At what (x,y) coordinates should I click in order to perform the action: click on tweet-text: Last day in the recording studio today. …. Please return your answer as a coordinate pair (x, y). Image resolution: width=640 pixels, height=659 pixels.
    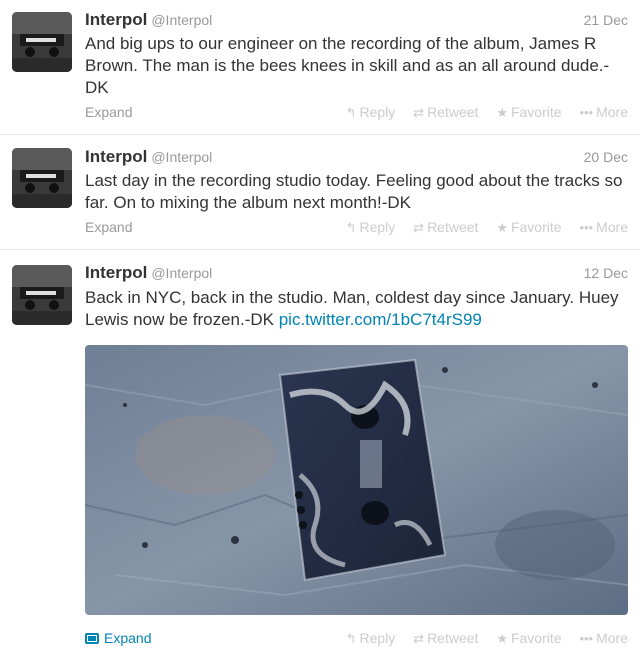
    Looking at the image, I should click on (354, 191).